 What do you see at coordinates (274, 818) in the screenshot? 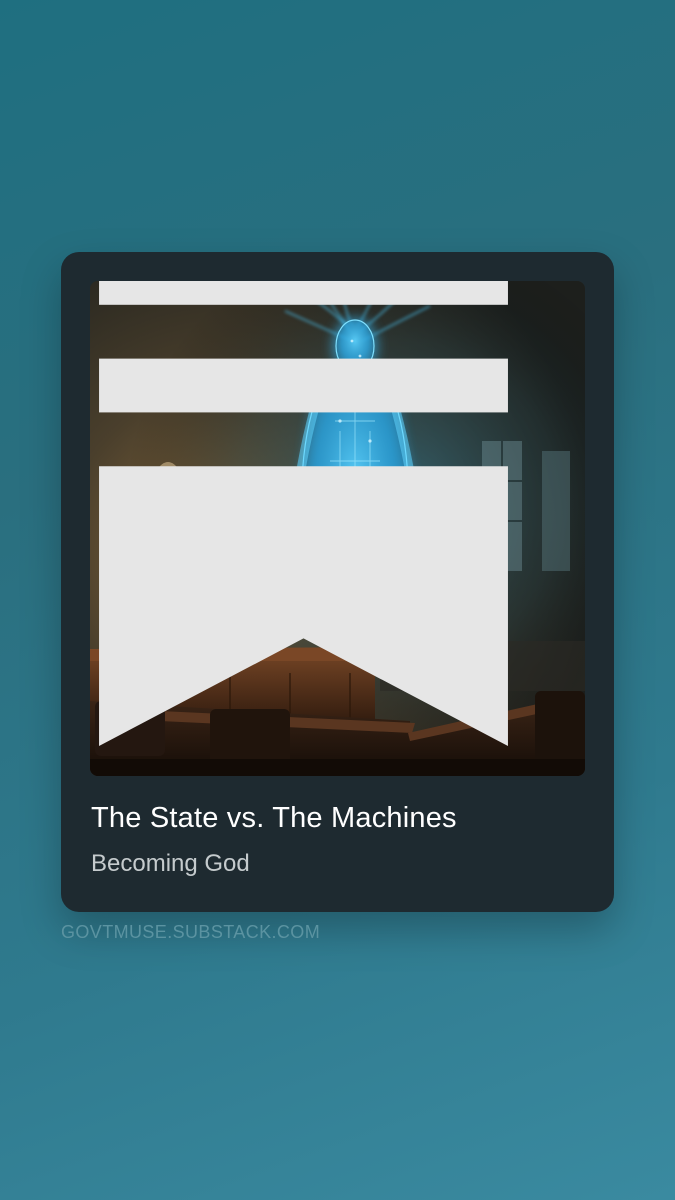
I see `post-title: The State vs. The Machines` at bounding box center [274, 818].